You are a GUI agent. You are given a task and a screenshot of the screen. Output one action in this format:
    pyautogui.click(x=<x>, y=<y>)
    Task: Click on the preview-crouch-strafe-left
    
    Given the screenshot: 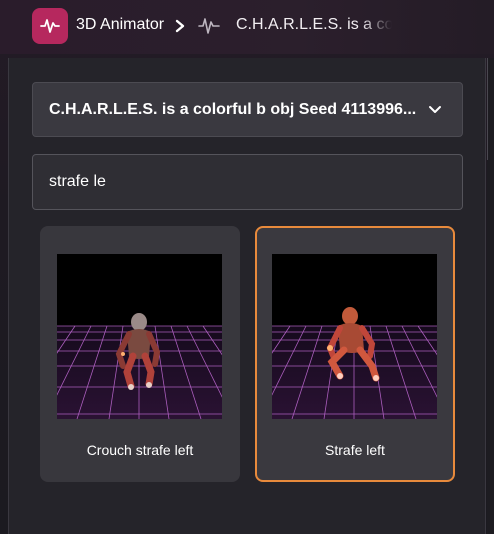 What is the action you would take?
    pyautogui.click(x=139, y=336)
    